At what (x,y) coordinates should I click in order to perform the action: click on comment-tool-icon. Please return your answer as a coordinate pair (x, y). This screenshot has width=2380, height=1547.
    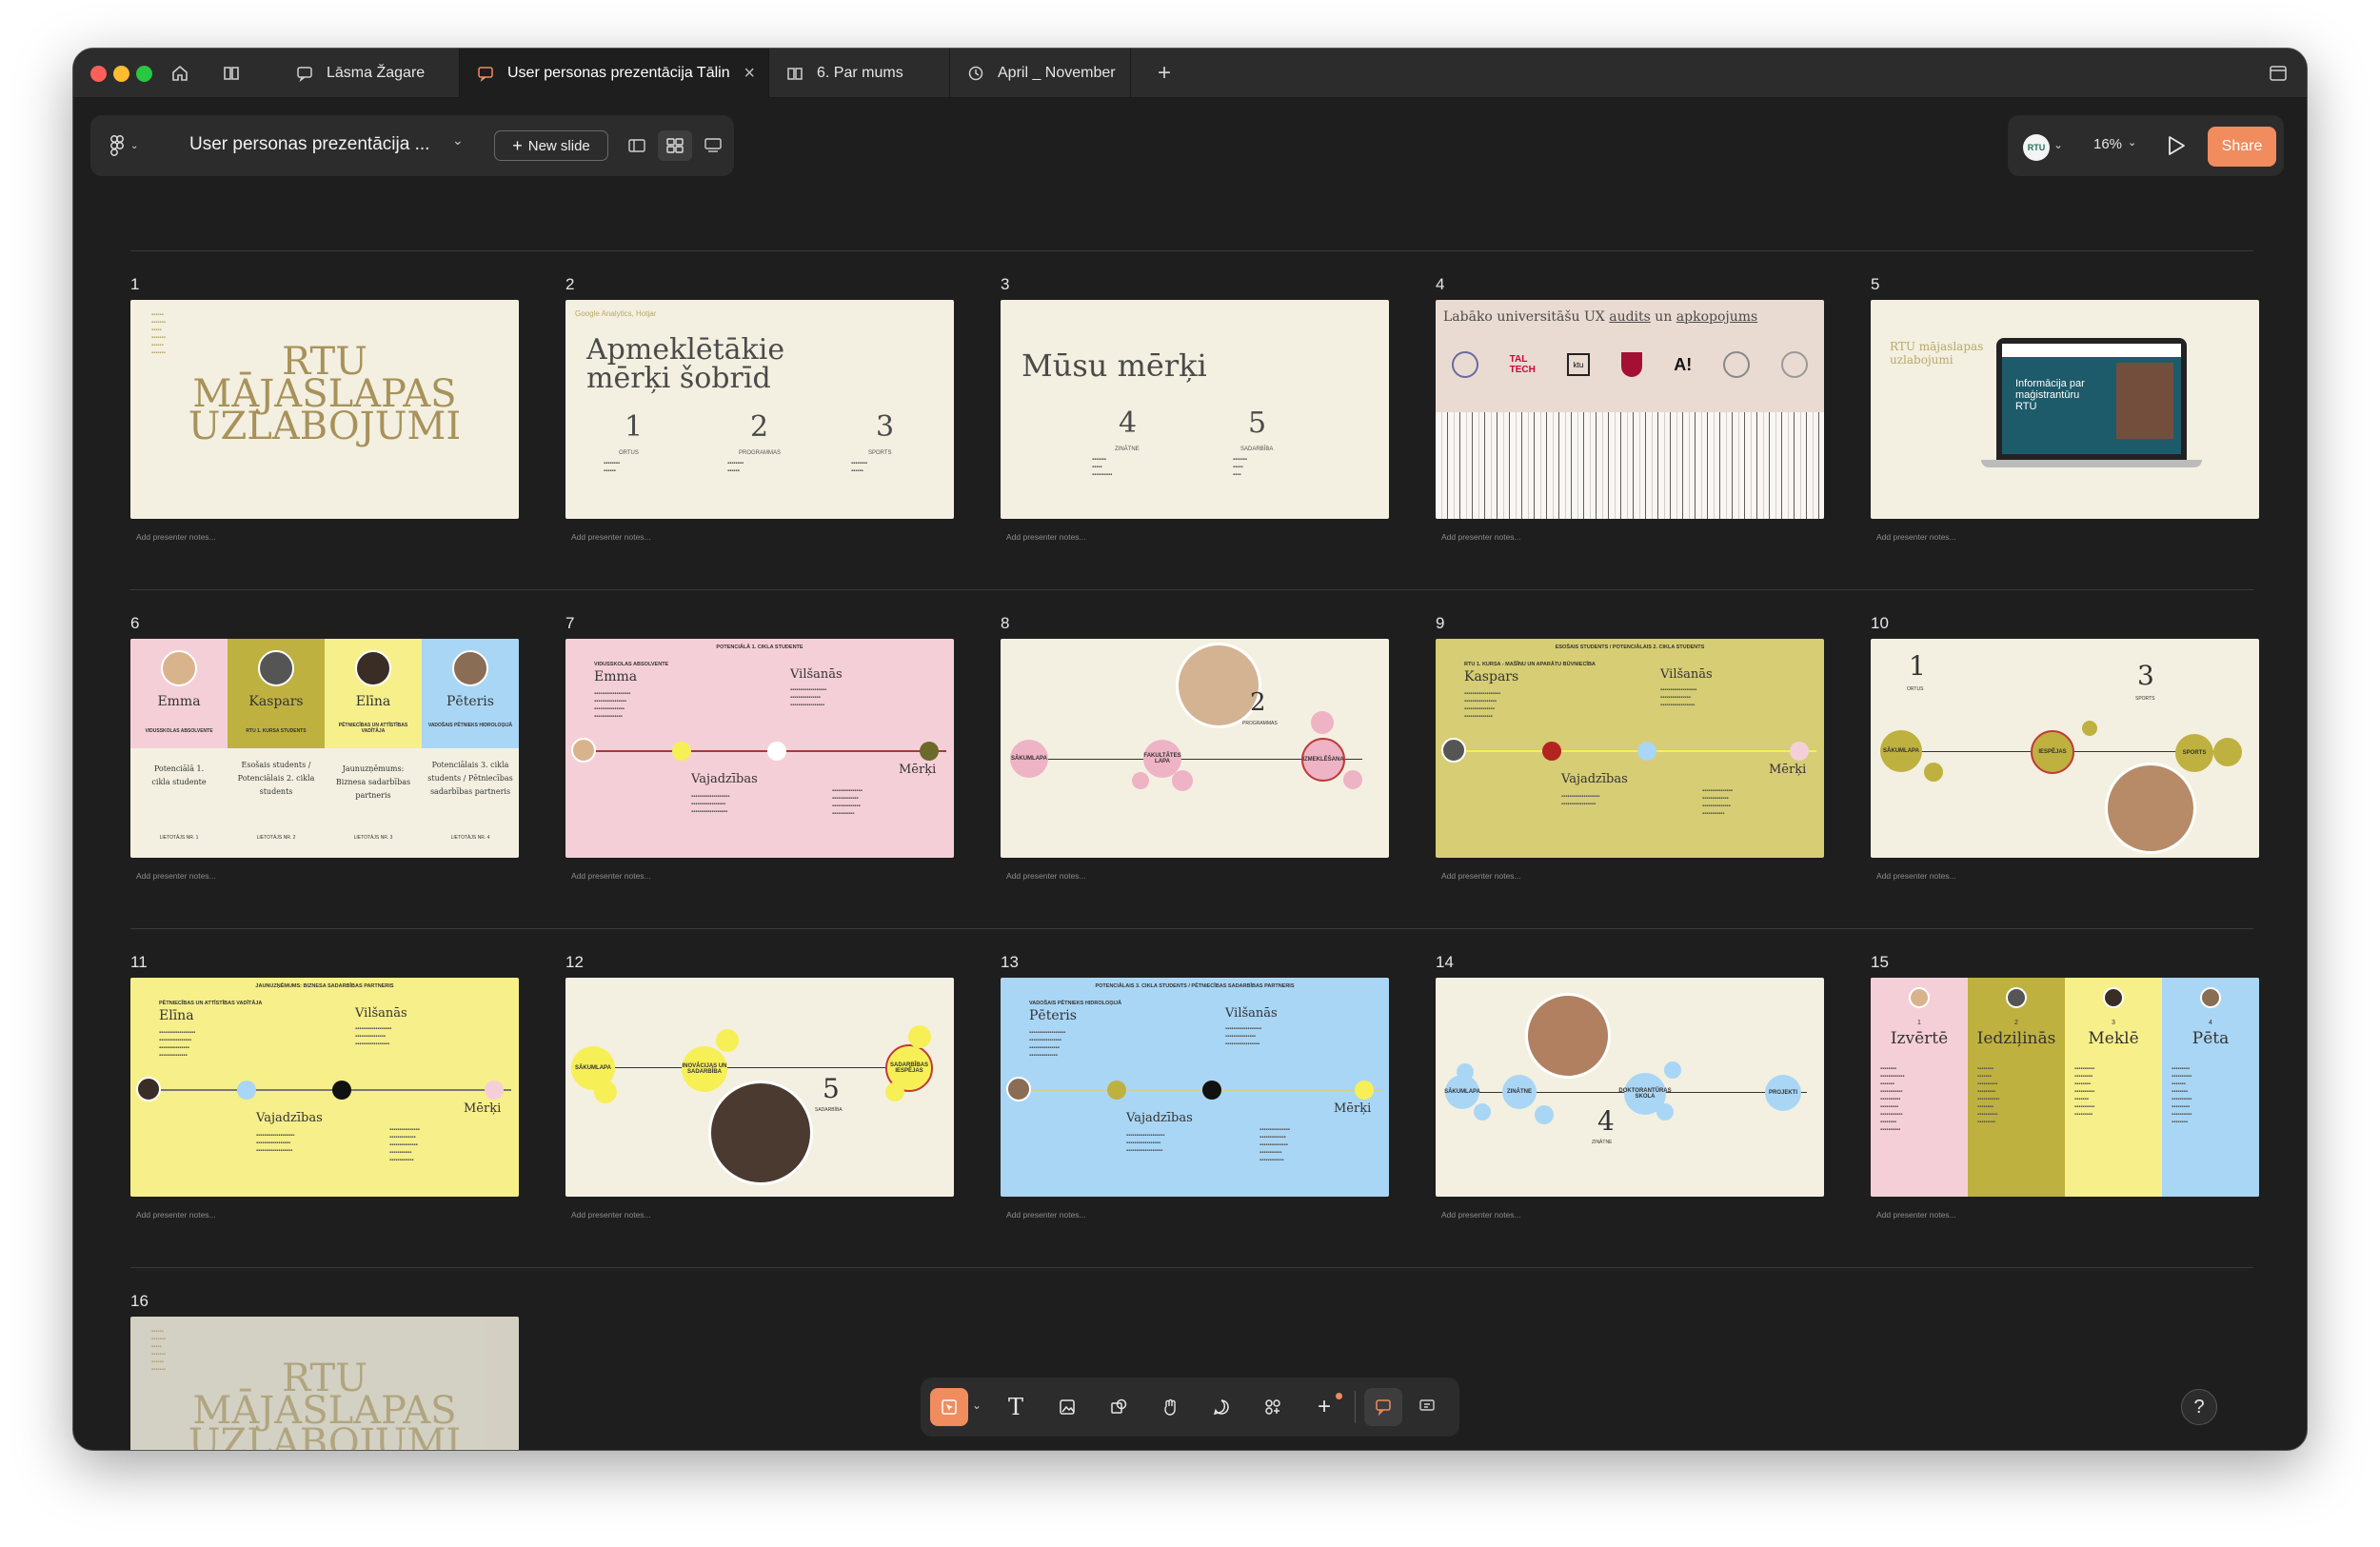
    Looking at the image, I should click on (1221, 1407).